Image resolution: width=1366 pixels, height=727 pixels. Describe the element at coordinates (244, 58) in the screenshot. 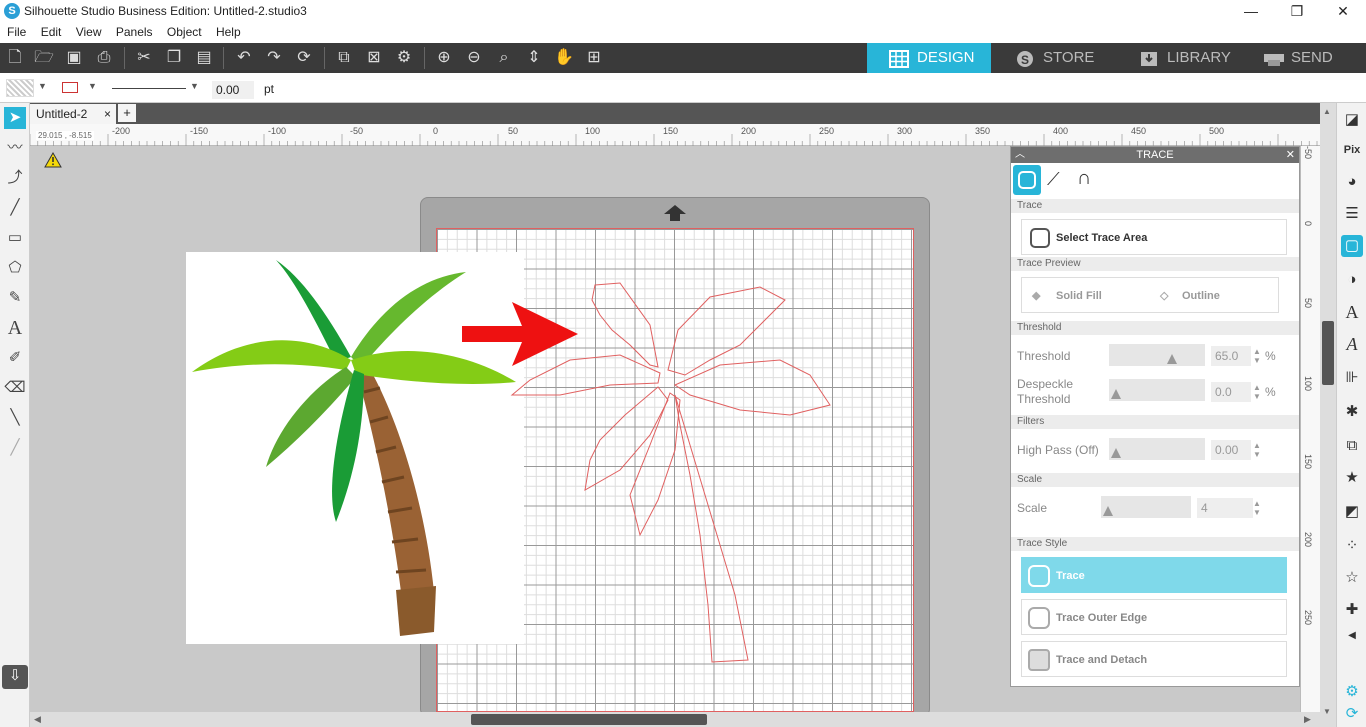

I see `undo-icon: ↶` at that location.